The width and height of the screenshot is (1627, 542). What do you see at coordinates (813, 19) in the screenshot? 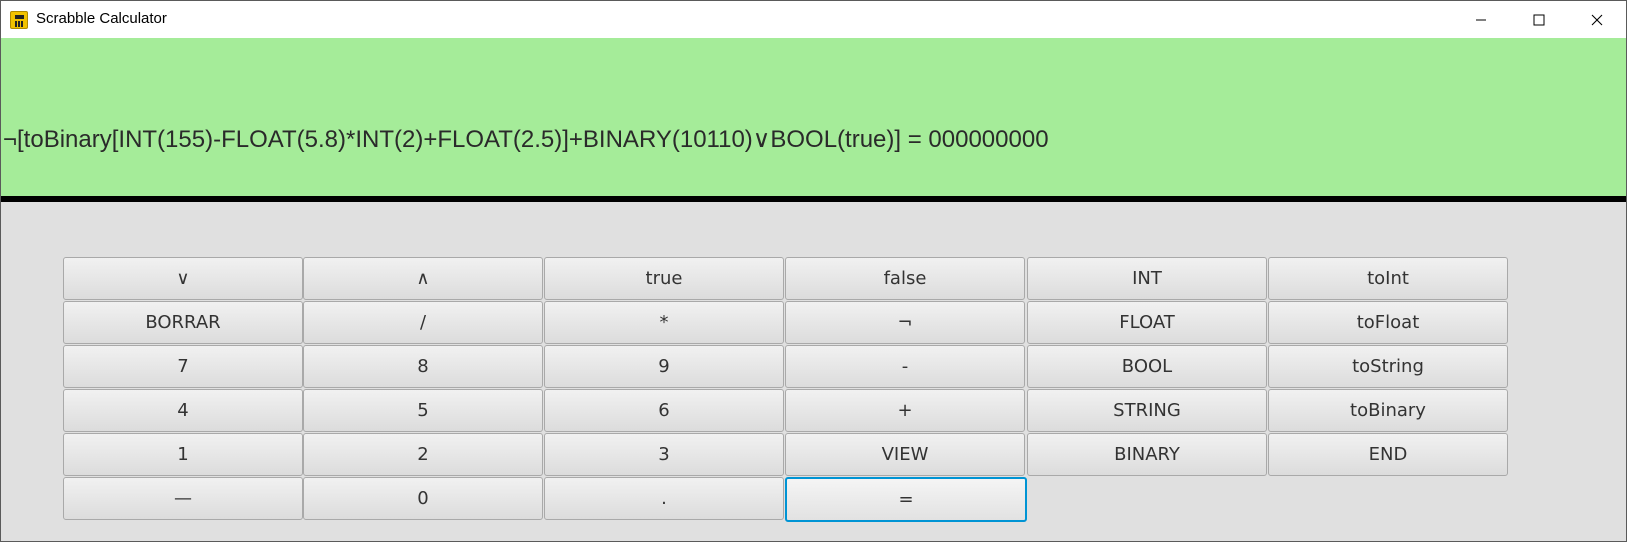
I see `title-bar: Scrabble Calculator` at bounding box center [813, 19].